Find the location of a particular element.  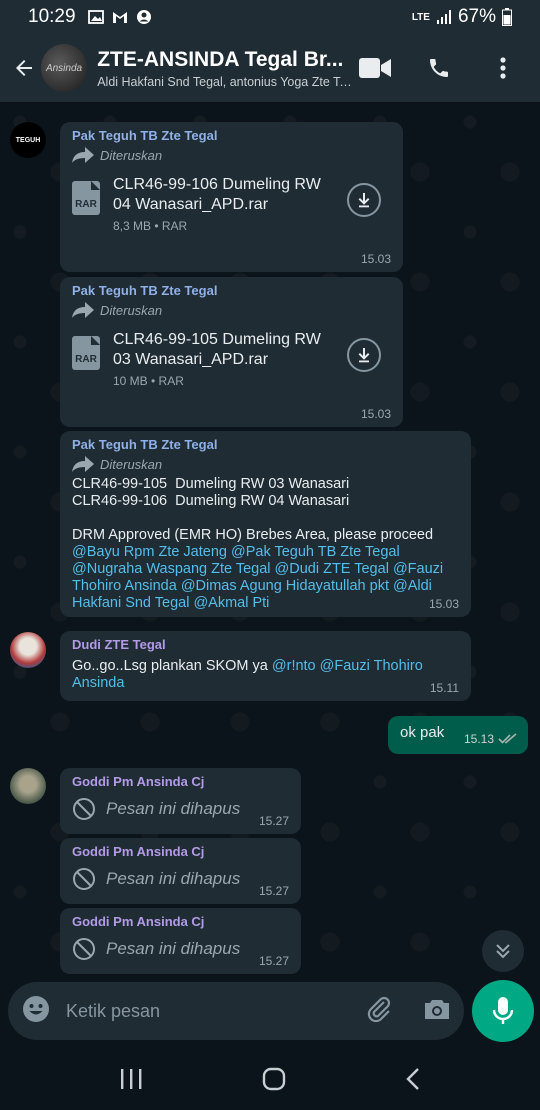

phone-icon is located at coordinates (439, 68).